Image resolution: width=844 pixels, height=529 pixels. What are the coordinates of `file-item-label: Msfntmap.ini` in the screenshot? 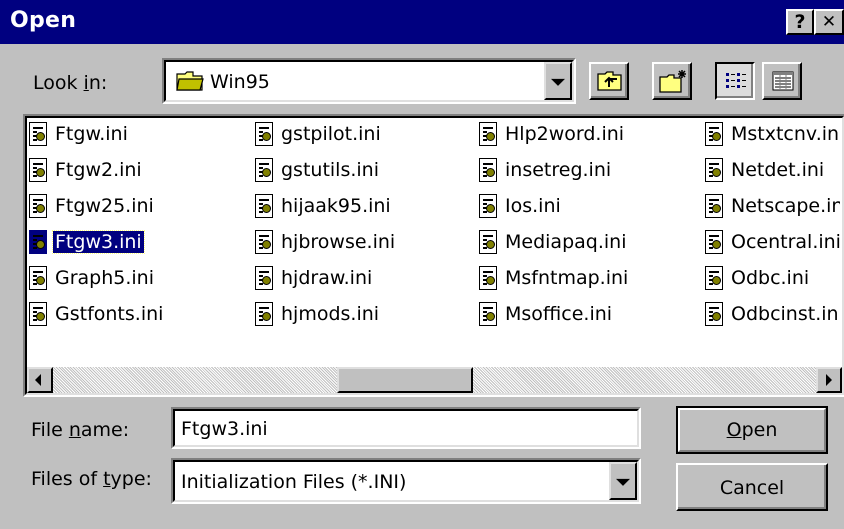 It's located at (567, 278).